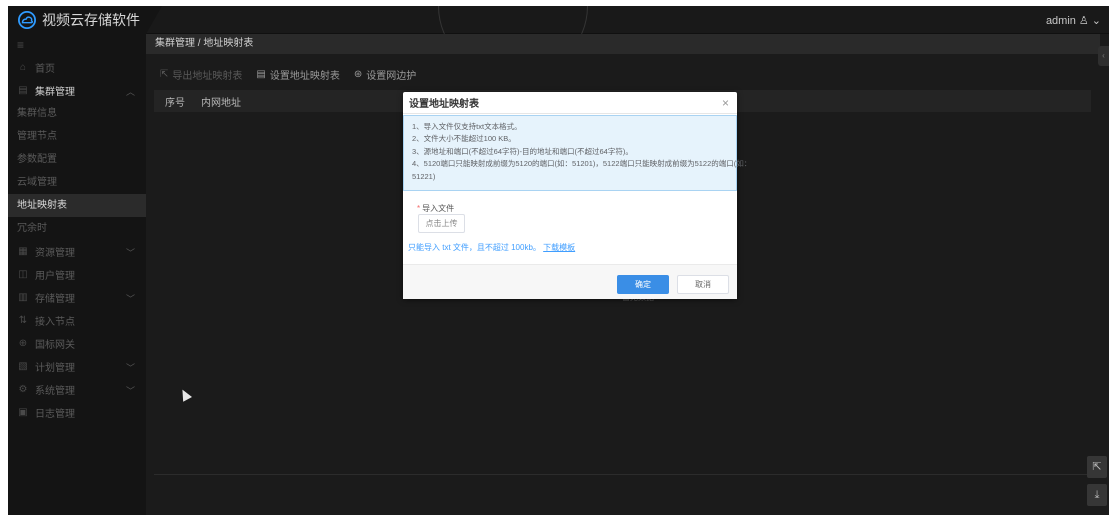 Image resolution: width=1109 pixels, height=517 pixels. I want to click on sidebar-item-label: 接入节点, so click(55, 322).